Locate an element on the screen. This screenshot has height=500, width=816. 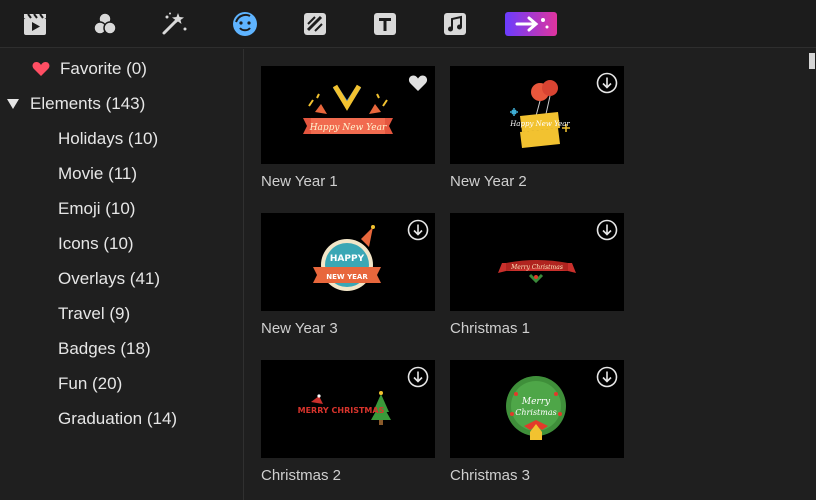
sidebar-item-label: Elements (143) is located at coordinates (88, 103).